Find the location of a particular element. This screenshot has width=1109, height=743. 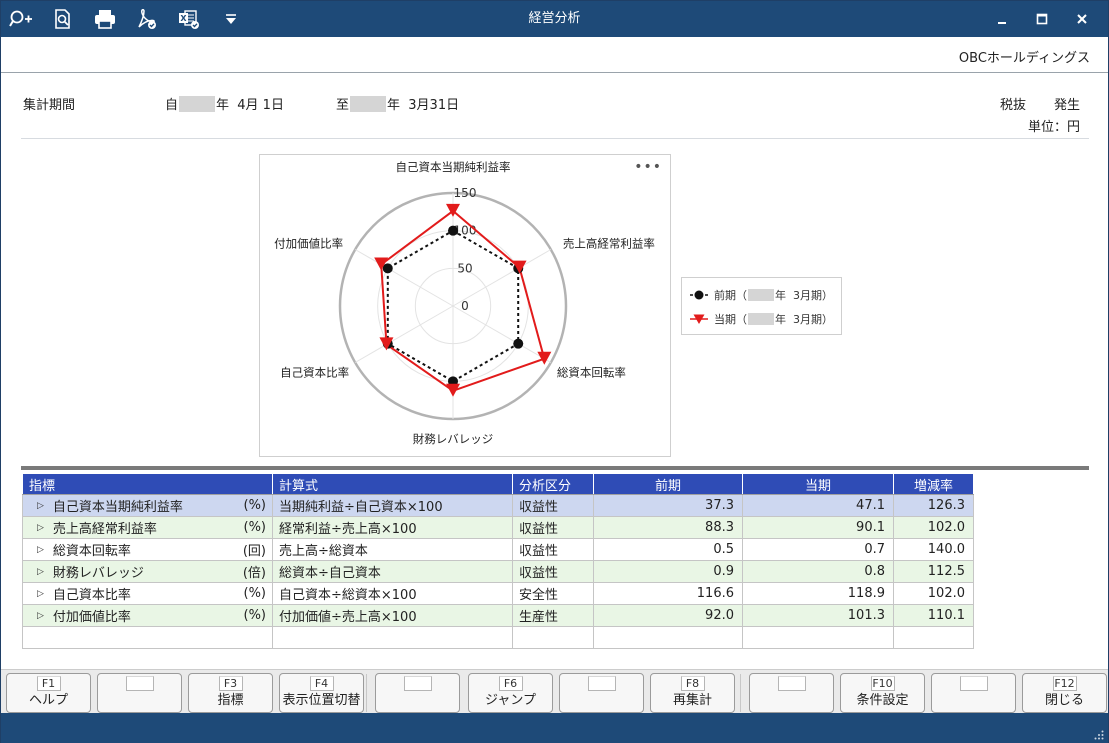

rate-cell: 110.1 is located at coordinates (933, 615).